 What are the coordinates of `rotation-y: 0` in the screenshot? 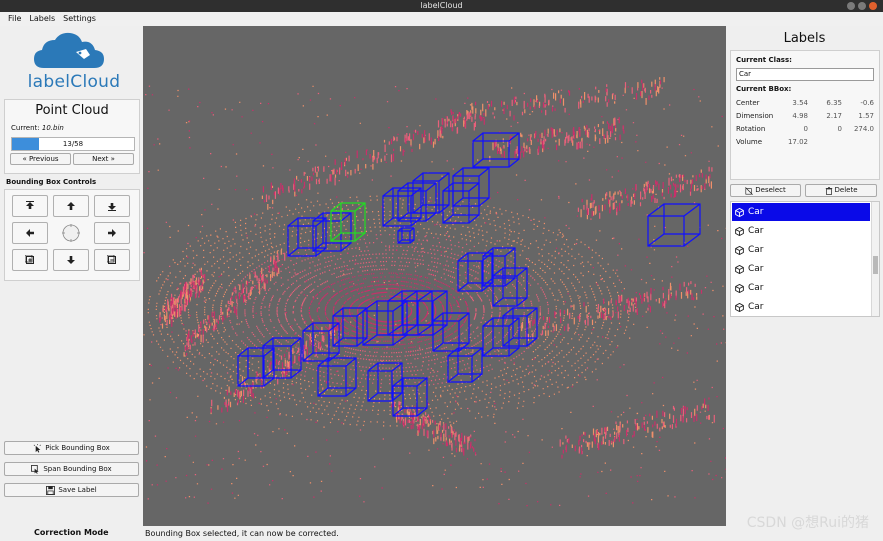 It's located at (831, 129).